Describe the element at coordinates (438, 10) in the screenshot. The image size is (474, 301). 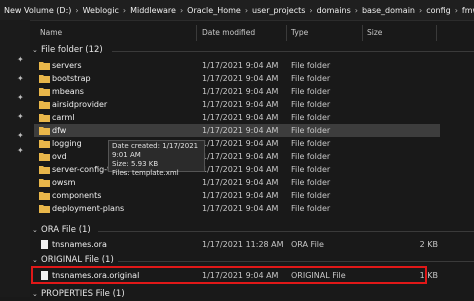
I see `breadcrumb-item-config: config` at that location.